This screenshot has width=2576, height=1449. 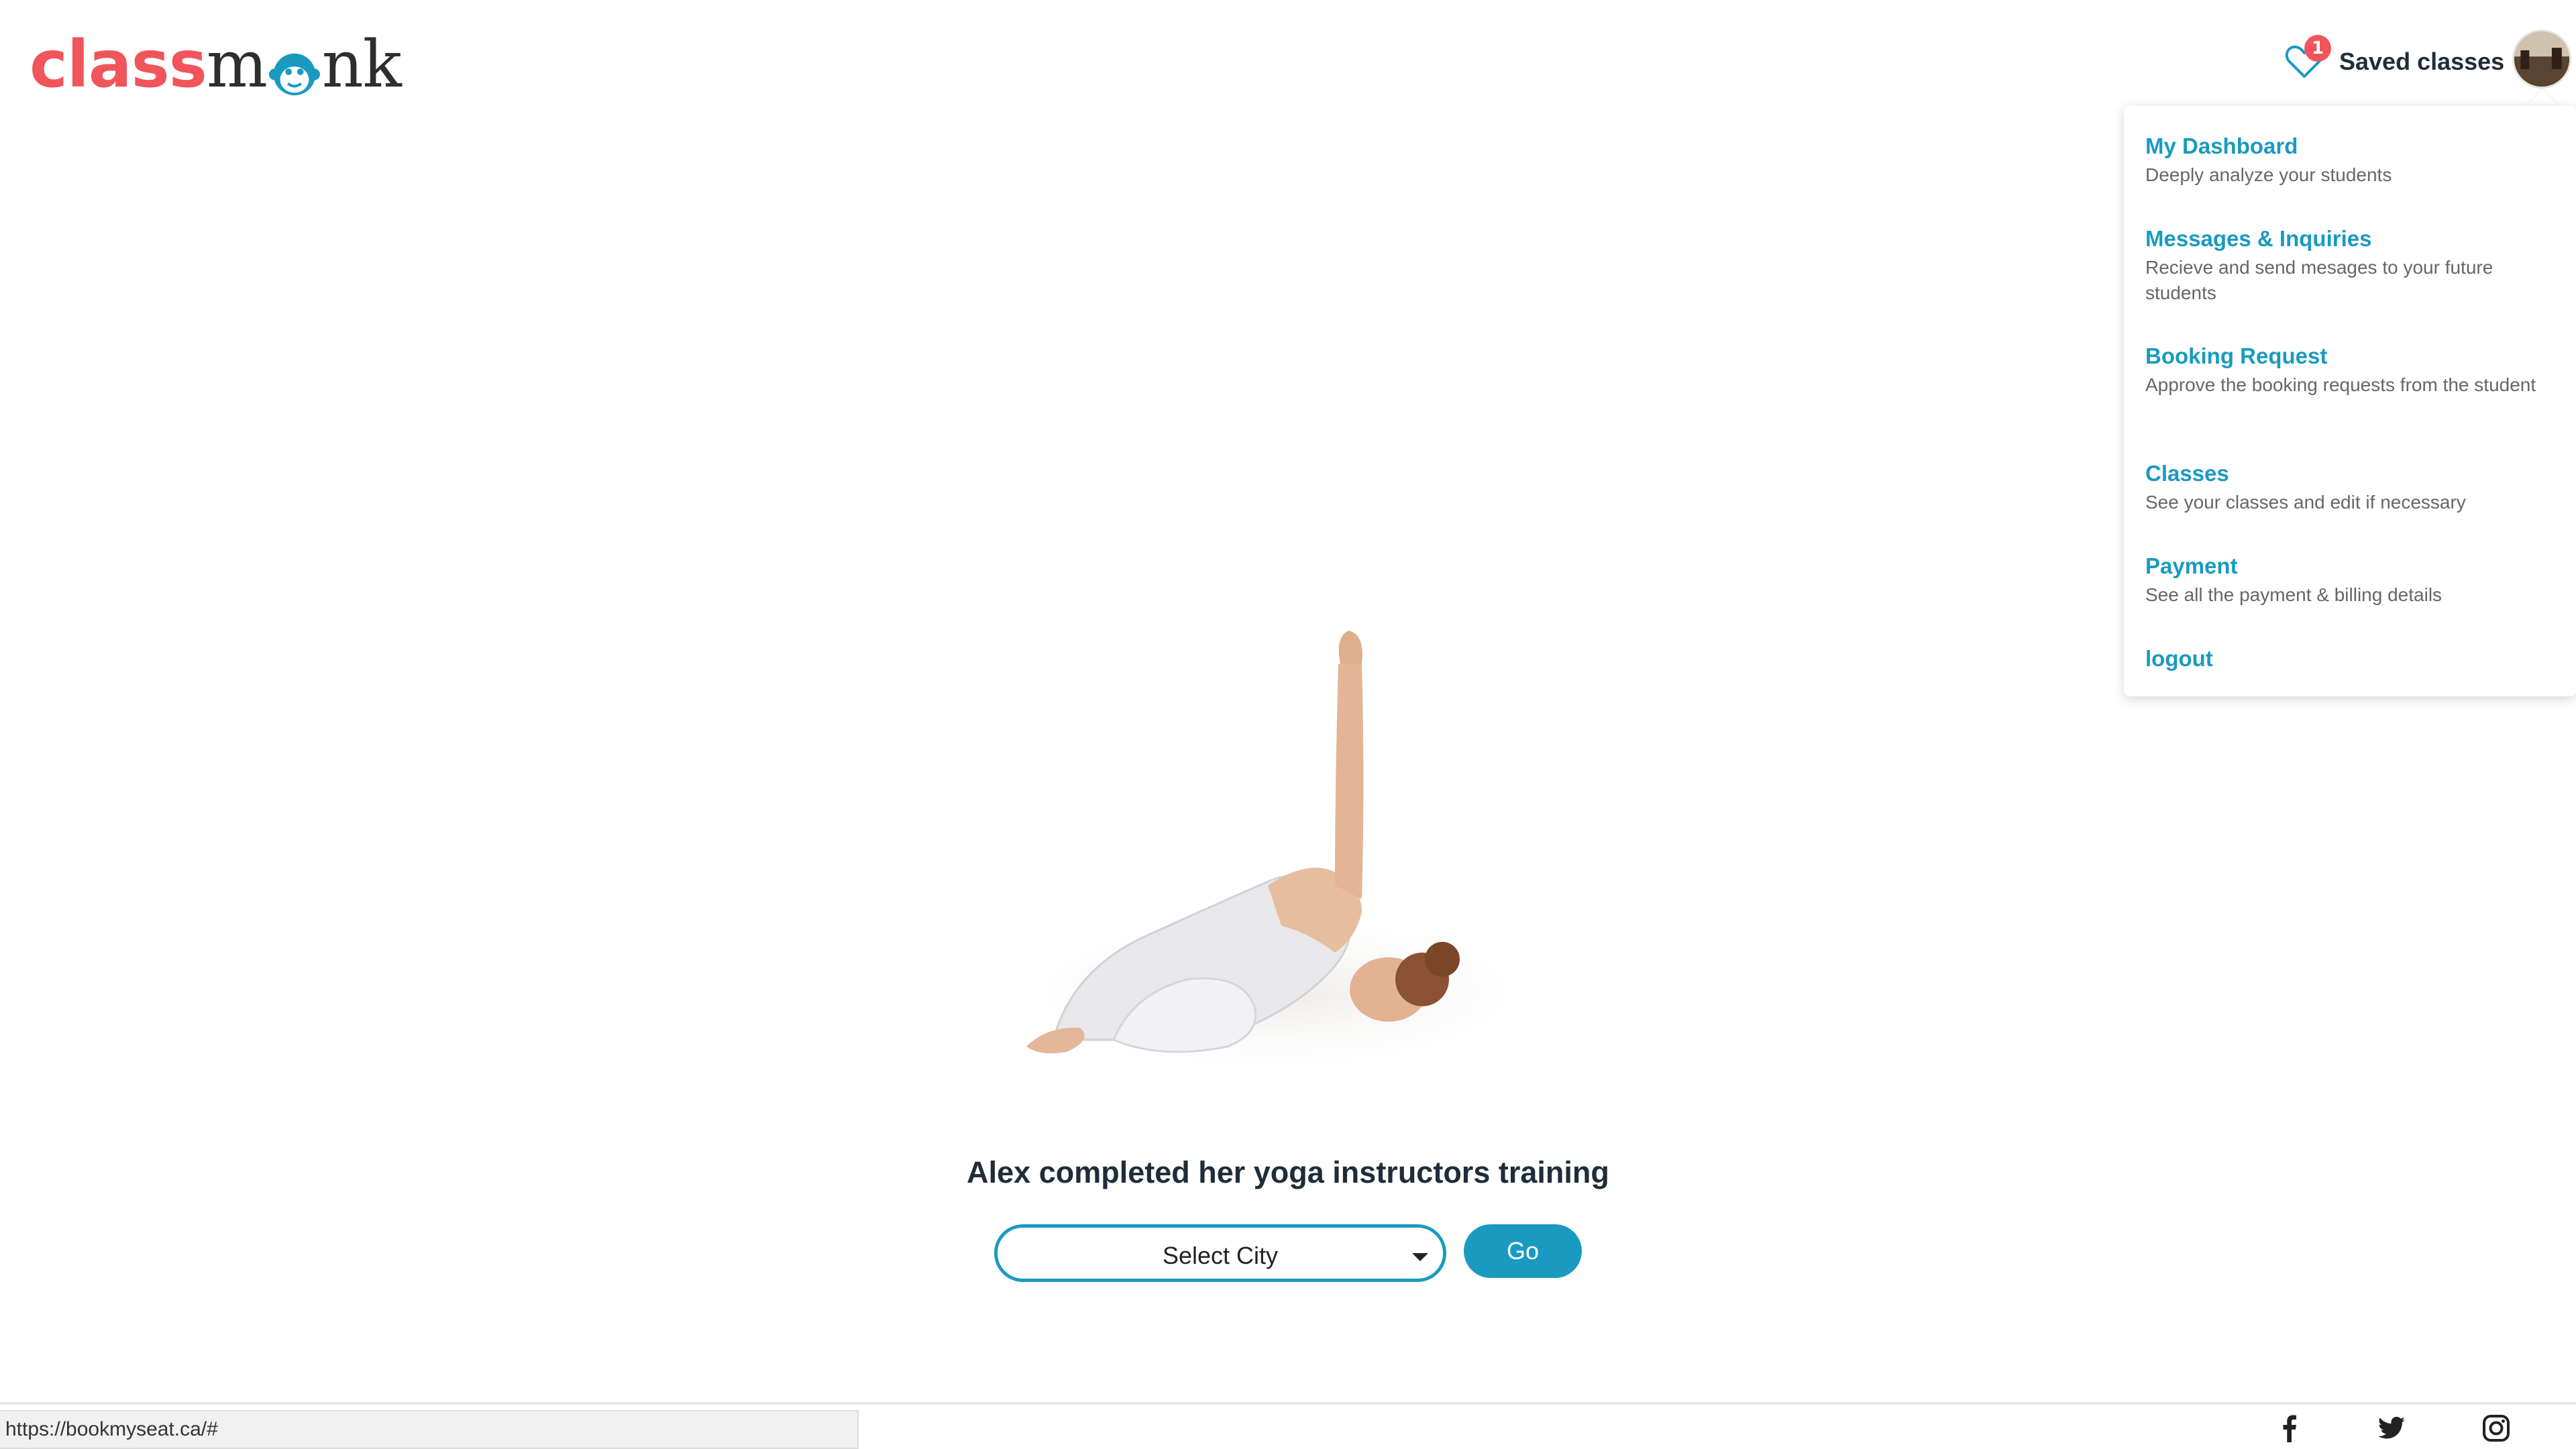 I want to click on hero-yoga-image, so click(x=1274, y=852).